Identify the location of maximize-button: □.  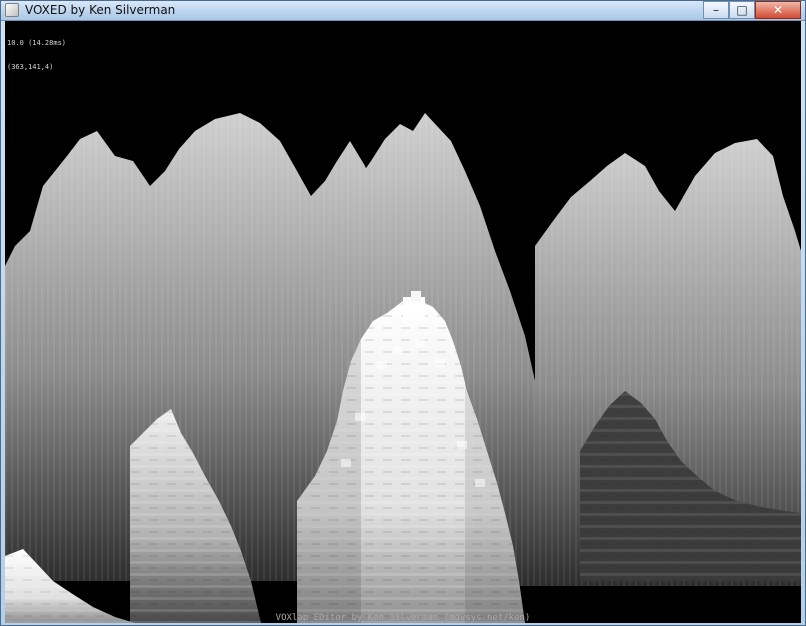
(742, 10).